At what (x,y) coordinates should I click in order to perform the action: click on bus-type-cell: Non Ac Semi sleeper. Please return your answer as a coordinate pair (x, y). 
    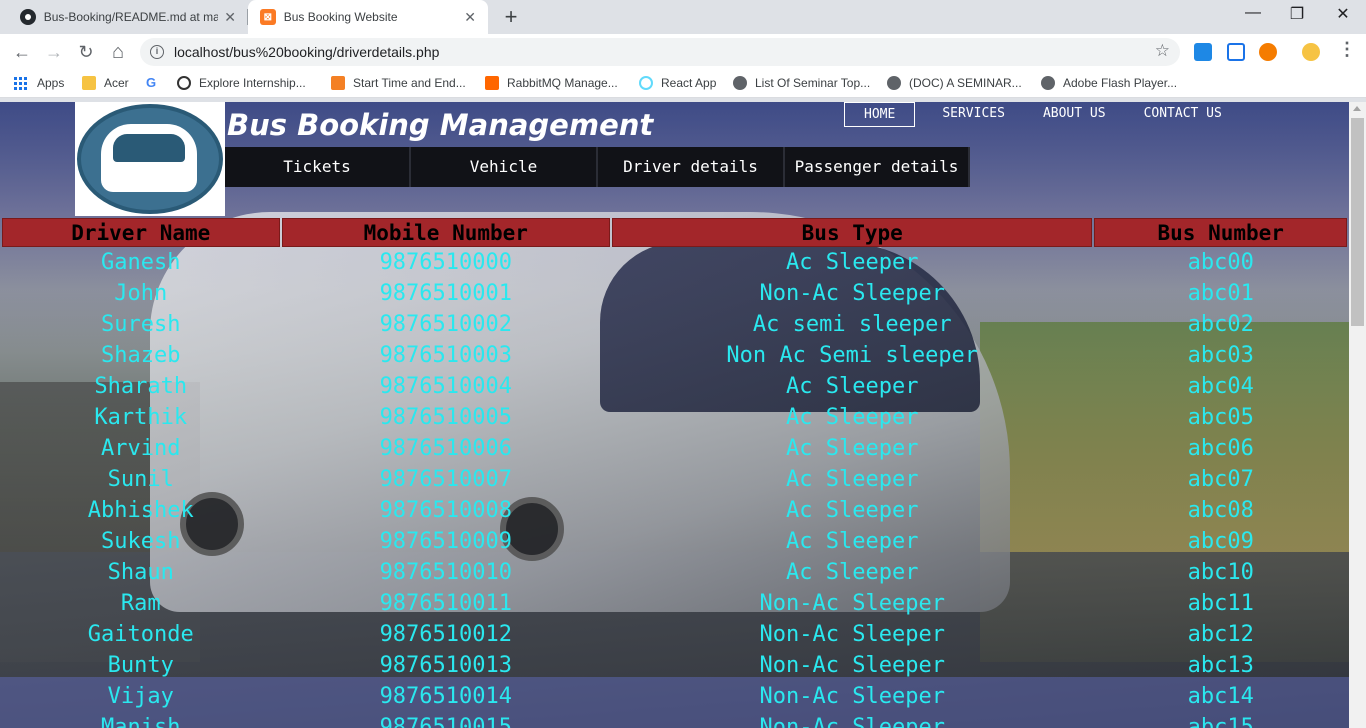
    Looking at the image, I should click on (852, 355).